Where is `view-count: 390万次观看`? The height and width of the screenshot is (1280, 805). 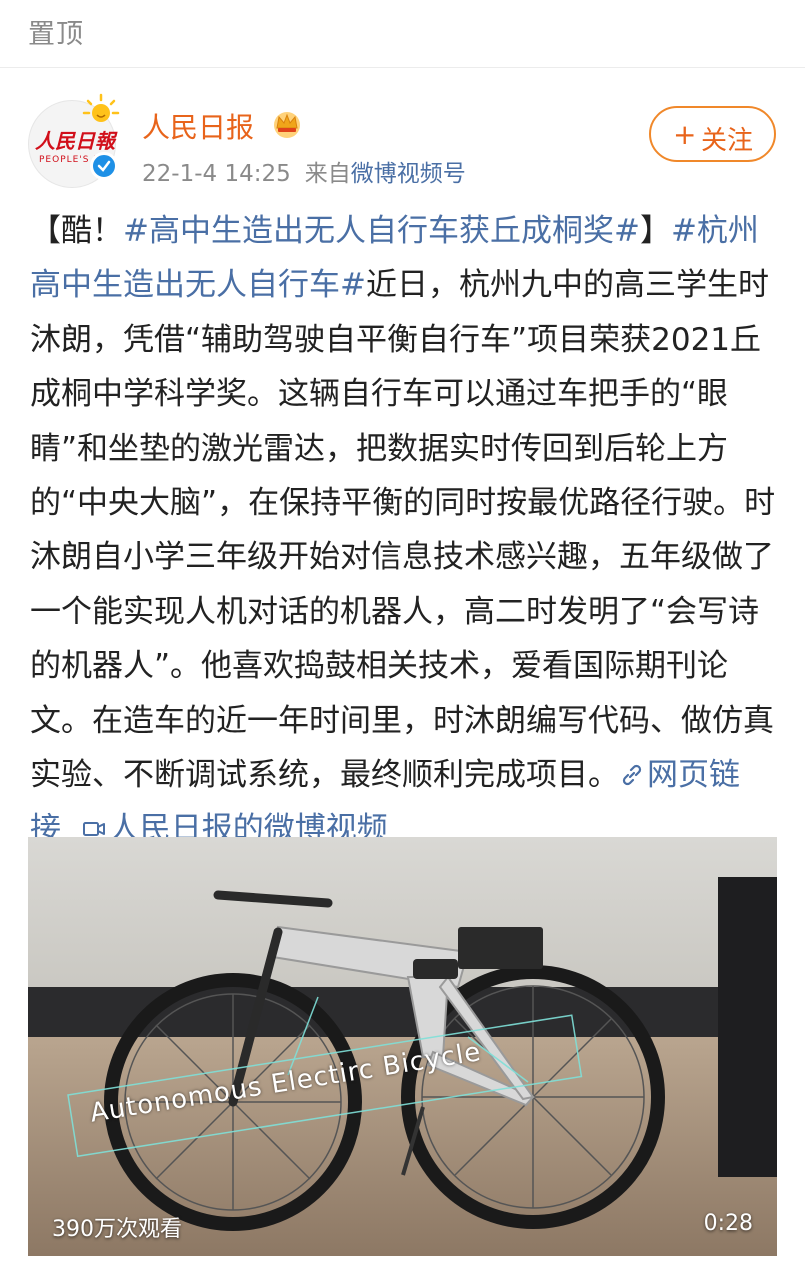 view-count: 390万次观看 is located at coordinates (117, 1229).